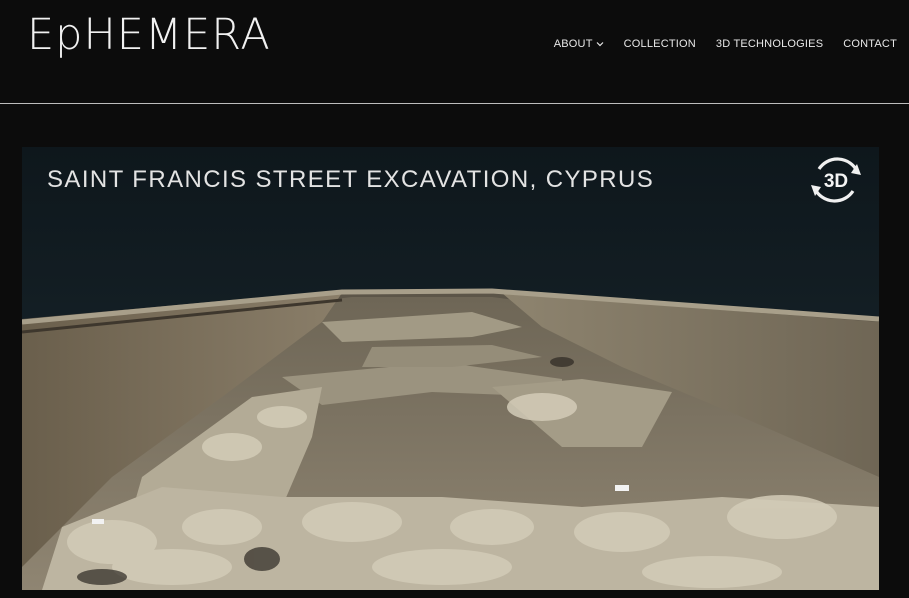 Image resolution: width=909 pixels, height=598 pixels. Describe the element at coordinates (769, 44) in the screenshot. I see `nav-item-3d-technologies: 3D TECHNOLOGIES` at that location.